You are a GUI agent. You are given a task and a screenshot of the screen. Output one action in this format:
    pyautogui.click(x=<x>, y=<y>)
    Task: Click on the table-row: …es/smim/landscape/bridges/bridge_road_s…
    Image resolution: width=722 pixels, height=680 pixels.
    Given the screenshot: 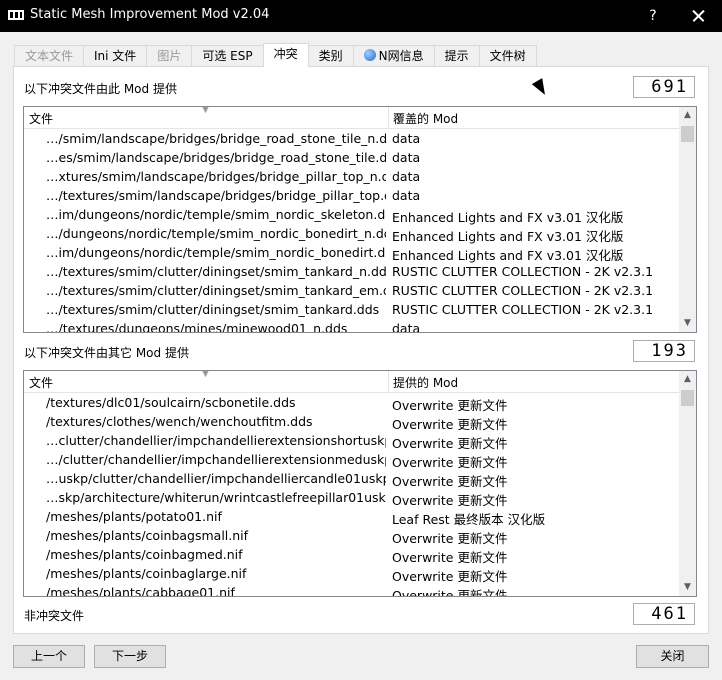 What is the action you would take?
    pyautogui.click(x=351, y=158)
    